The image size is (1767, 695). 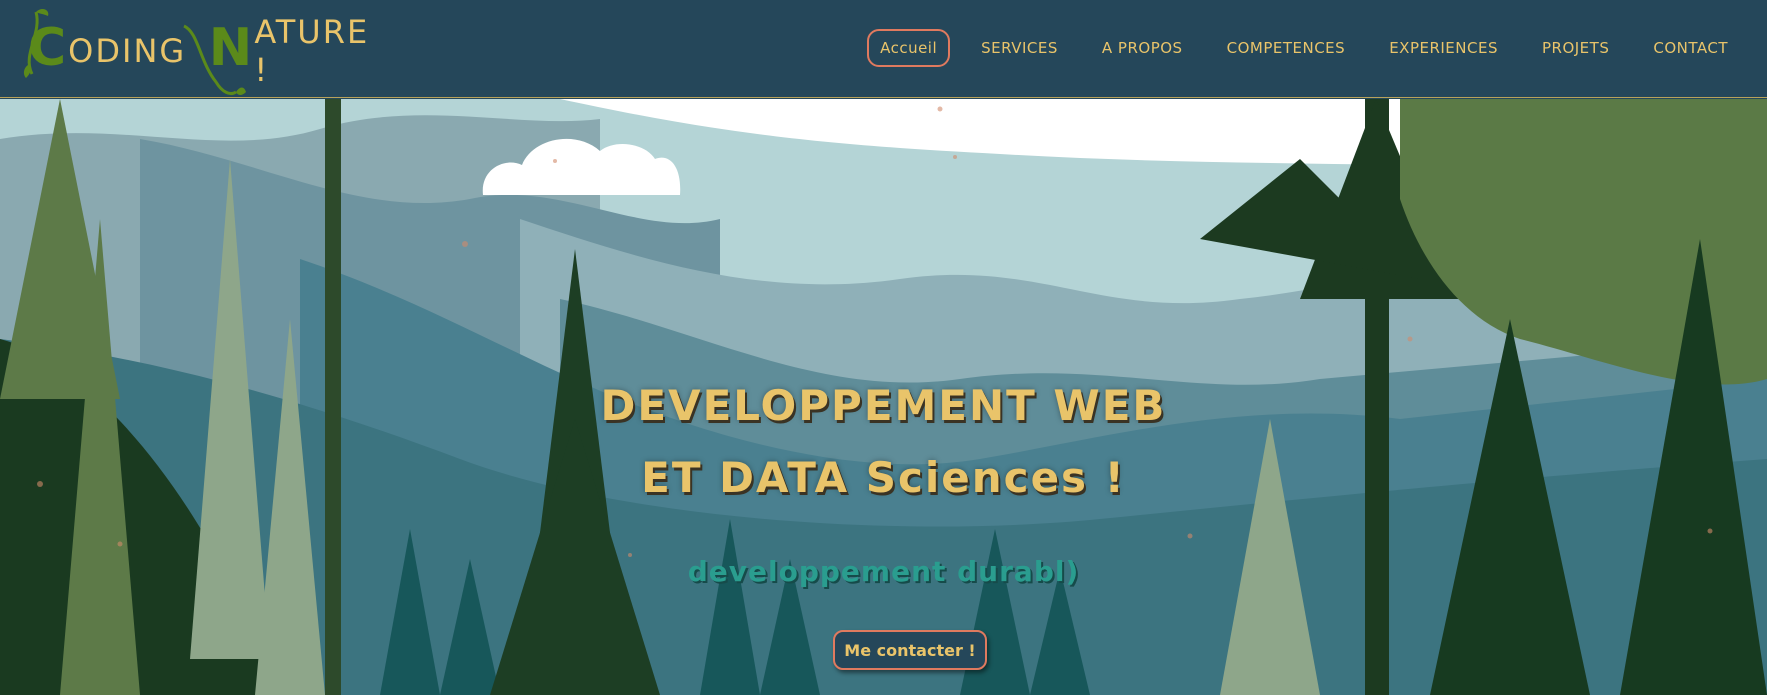 I want to click on logo-initial-c: C, so click(x=48, y=48).